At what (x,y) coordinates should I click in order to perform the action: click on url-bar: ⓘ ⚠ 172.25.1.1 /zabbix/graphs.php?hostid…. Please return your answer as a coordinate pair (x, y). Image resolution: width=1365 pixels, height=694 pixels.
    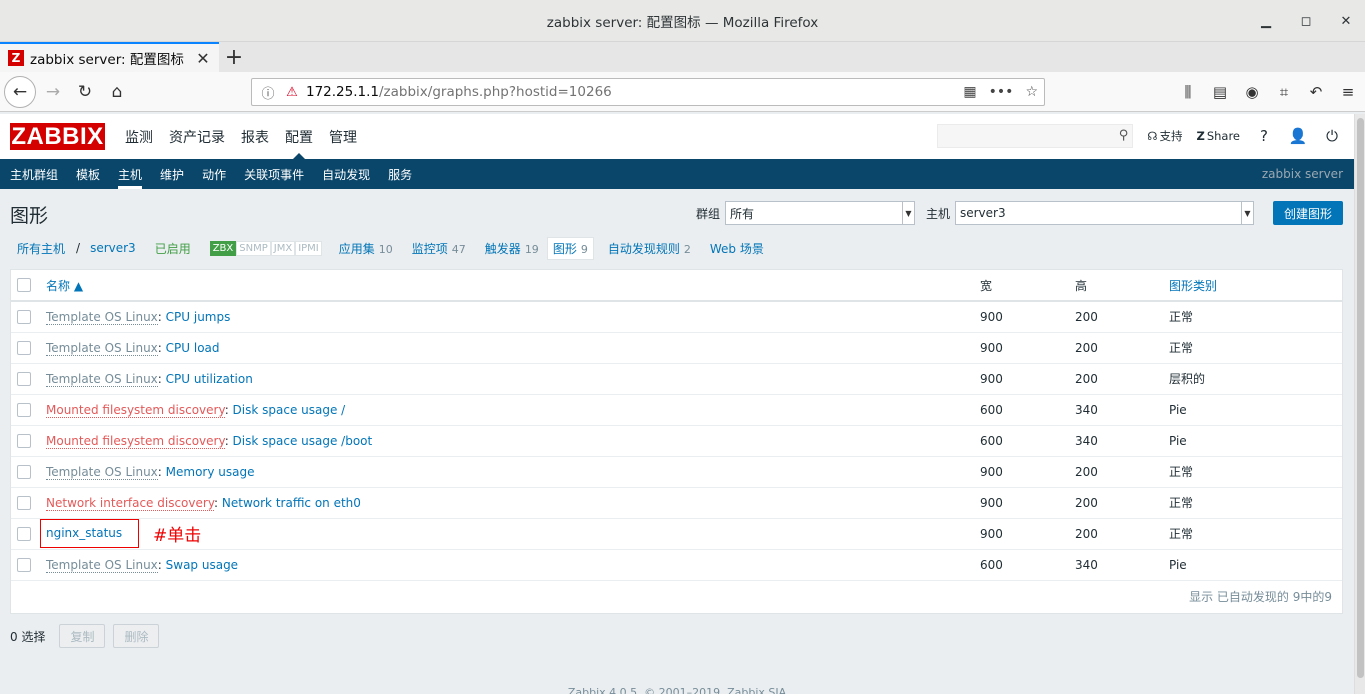
    Looking at the image, I should click on (648, 92).